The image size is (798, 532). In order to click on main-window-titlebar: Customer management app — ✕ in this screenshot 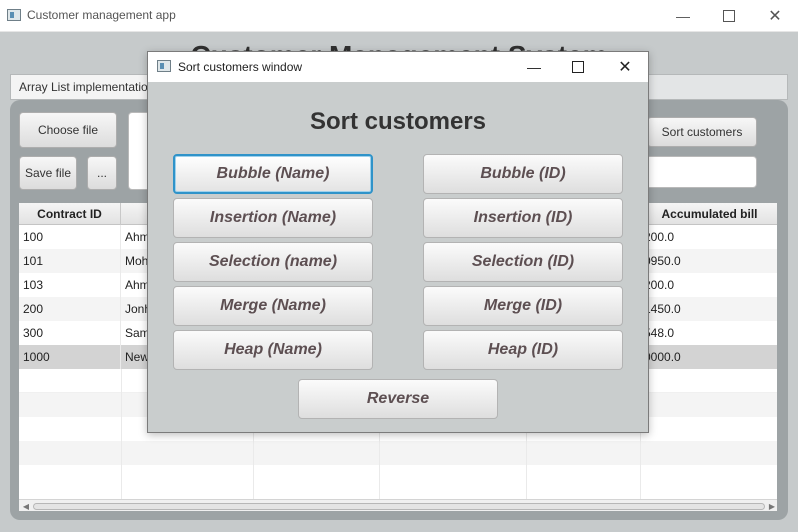, I will do `click(399, 16)`.